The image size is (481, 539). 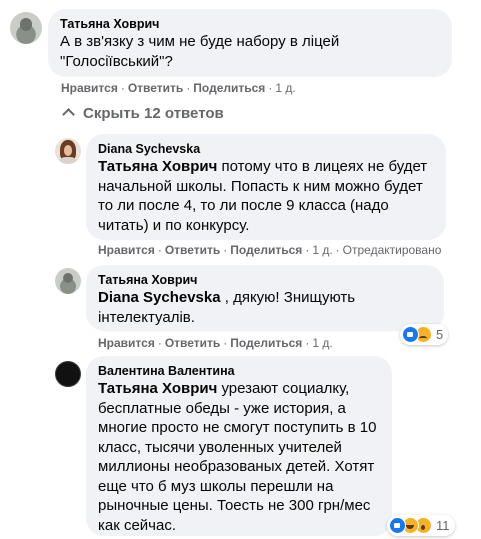 I want to click on comment-author: Diana Sychevska, so click(x=266, y=149).